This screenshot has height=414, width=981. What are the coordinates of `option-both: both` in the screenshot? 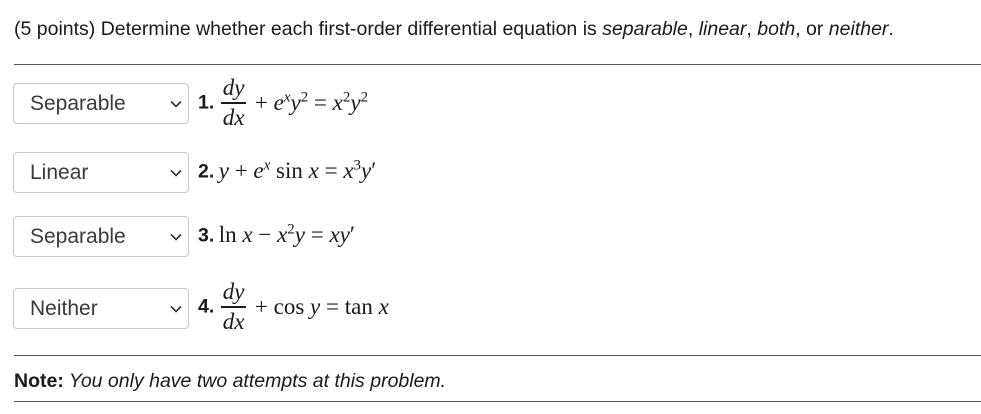 It's located at (776, 29).